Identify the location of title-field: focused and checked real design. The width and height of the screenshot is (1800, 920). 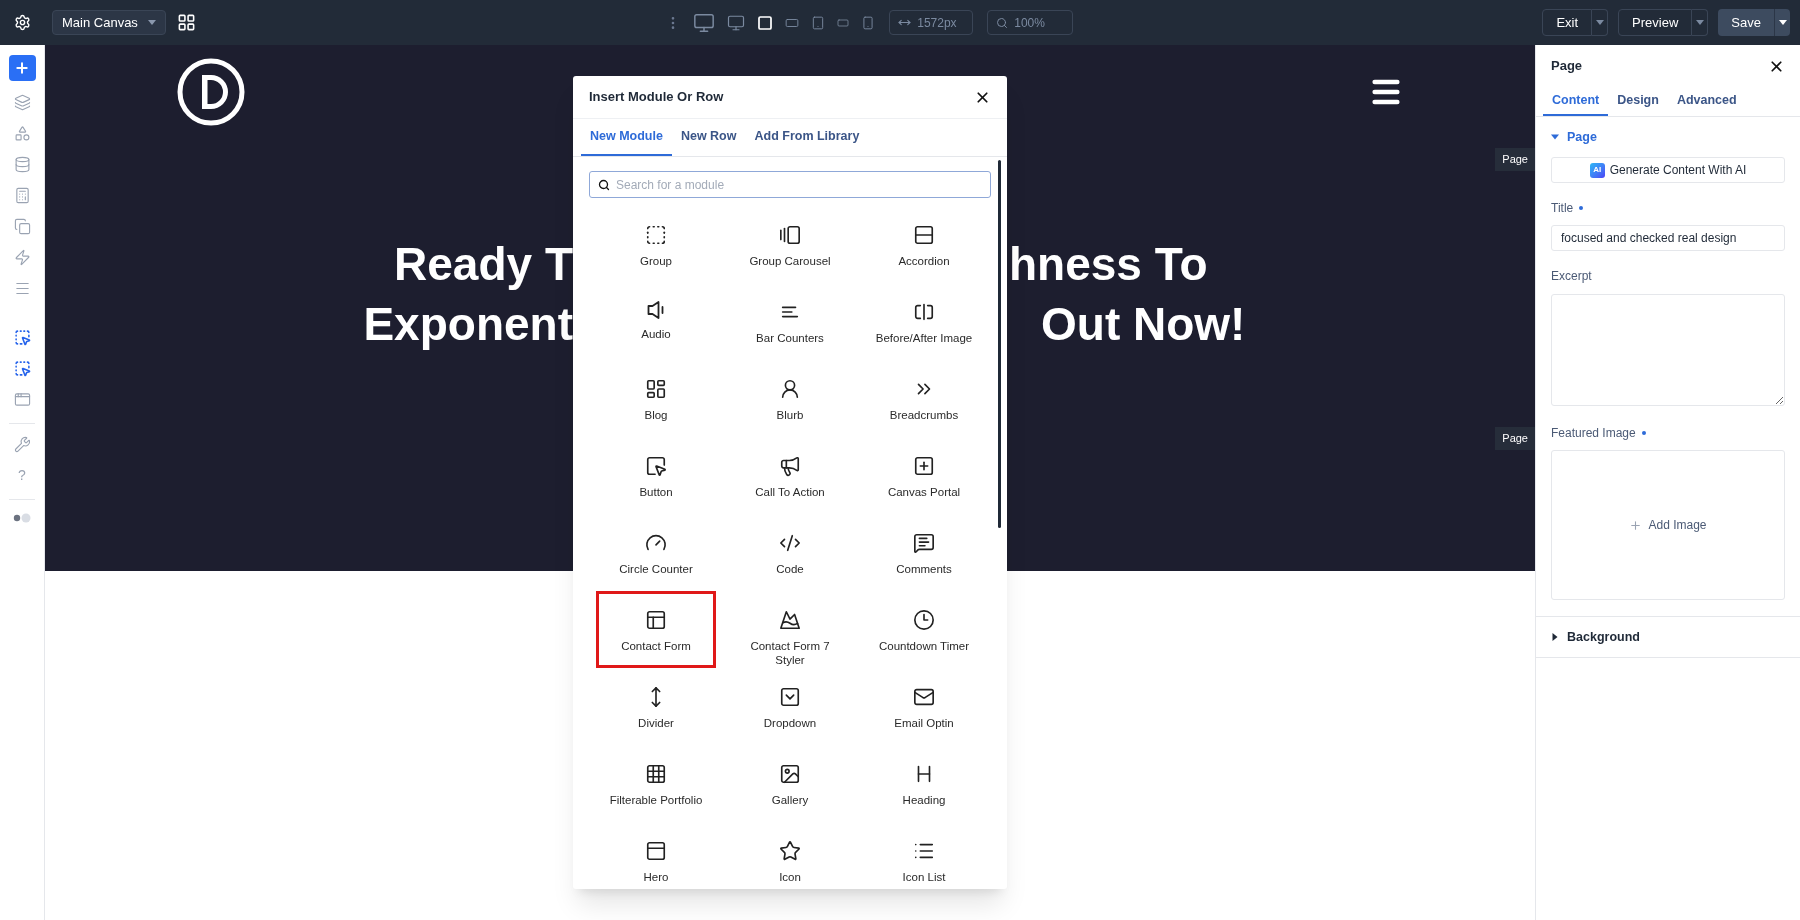
(1668, 238).